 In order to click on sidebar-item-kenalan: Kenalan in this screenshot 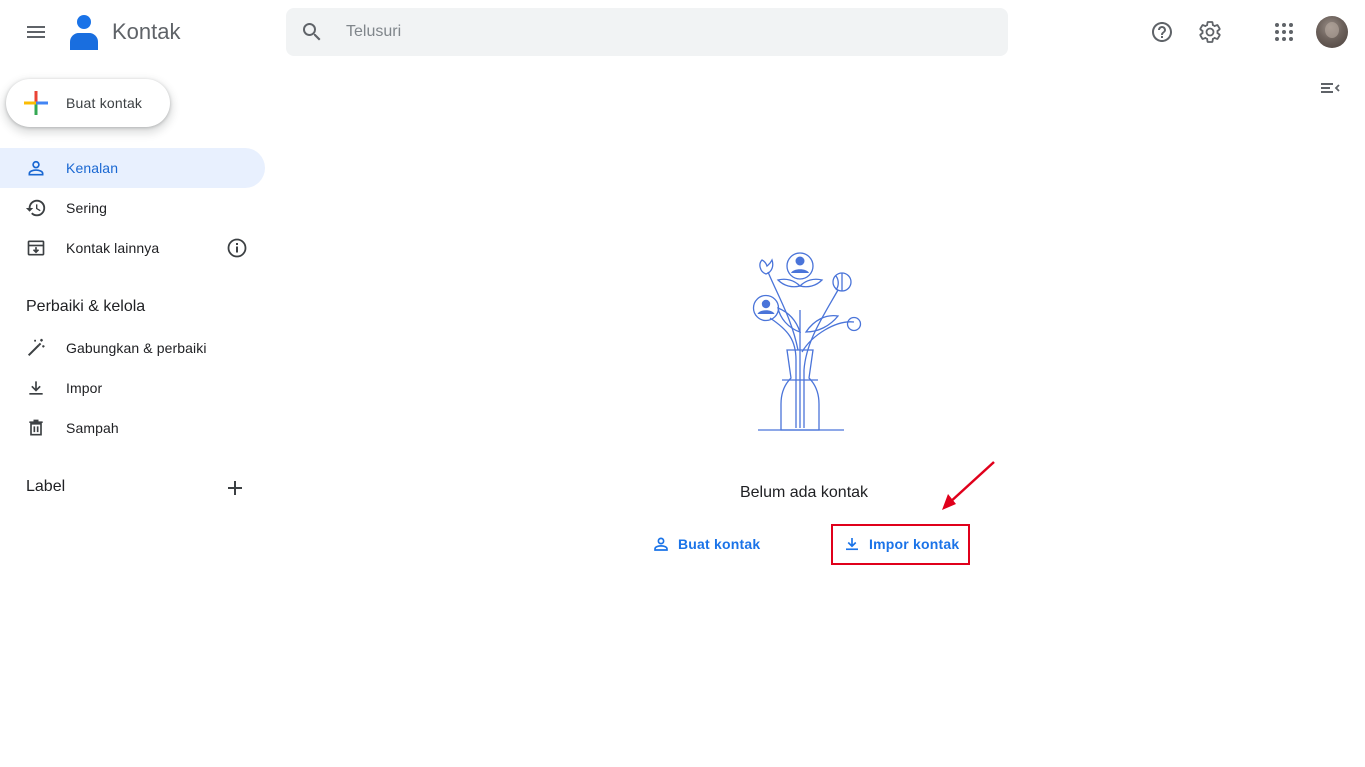, I will do `click(132, 168)`.